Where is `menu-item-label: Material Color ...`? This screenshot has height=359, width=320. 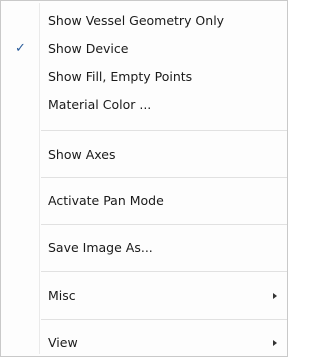 menu-item-label: Material Color ... is located at coordinates (100, 104).